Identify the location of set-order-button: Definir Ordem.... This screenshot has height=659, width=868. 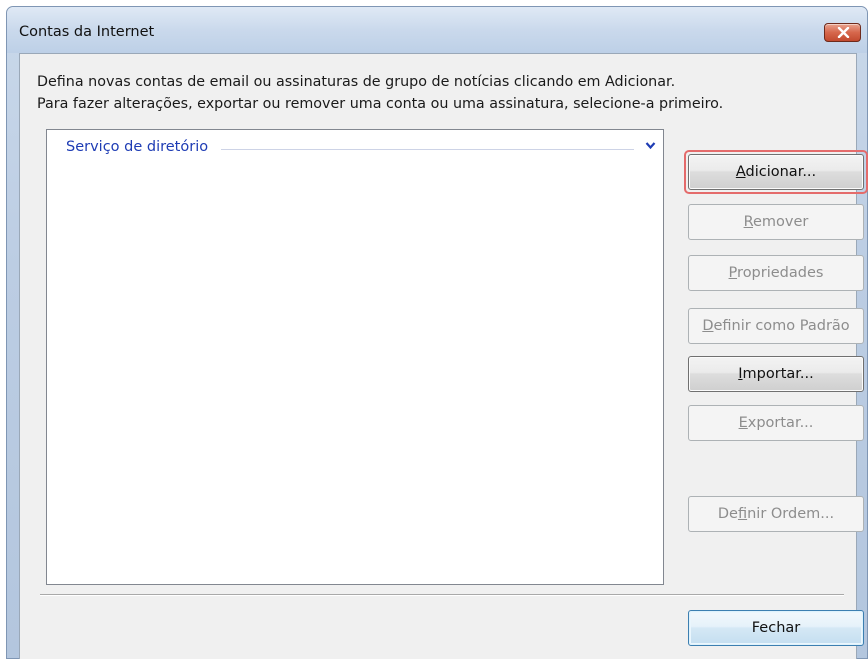
(776, 514).